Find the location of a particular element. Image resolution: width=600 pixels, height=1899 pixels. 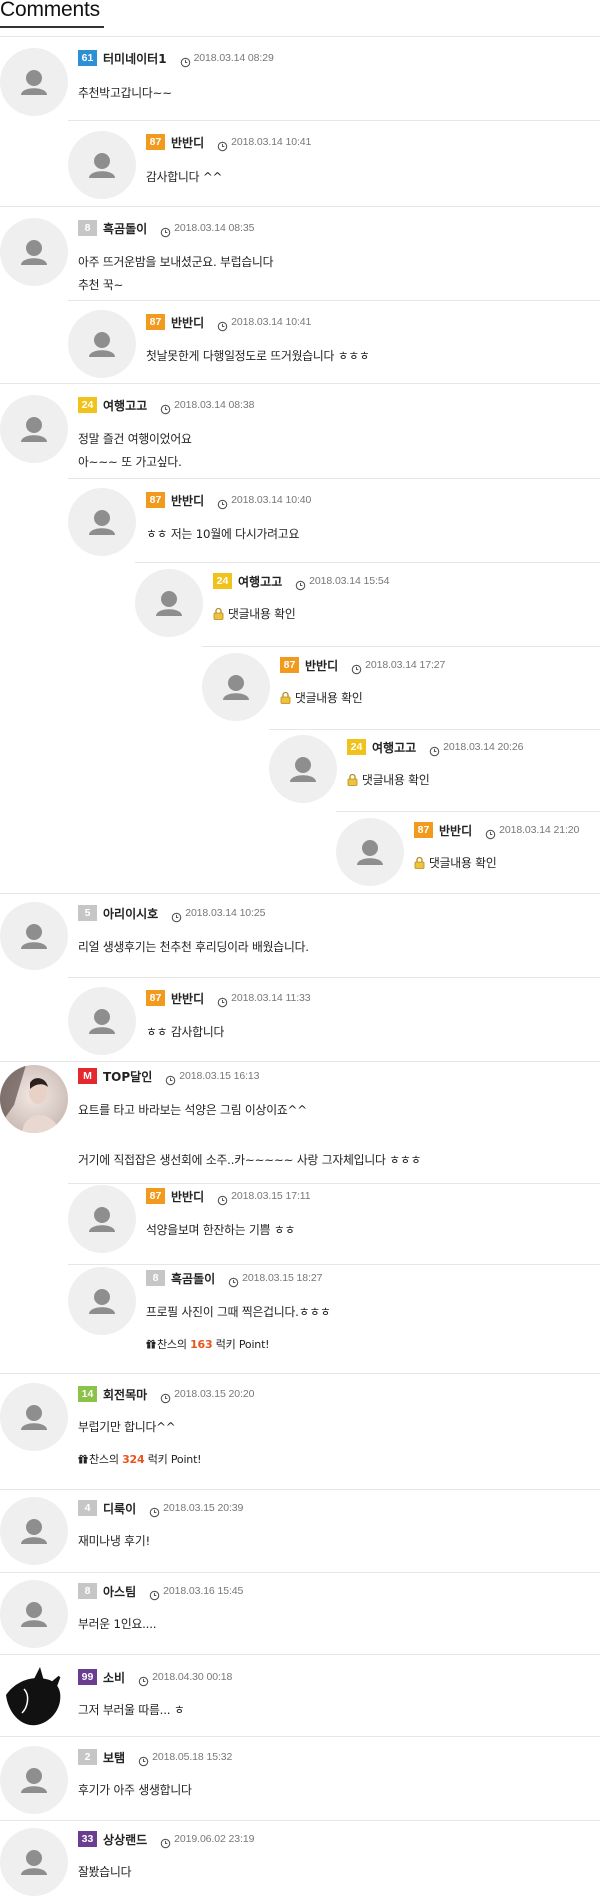

comment-date: 2018.03.15 20:39 is located at coordinates (203, 1508).